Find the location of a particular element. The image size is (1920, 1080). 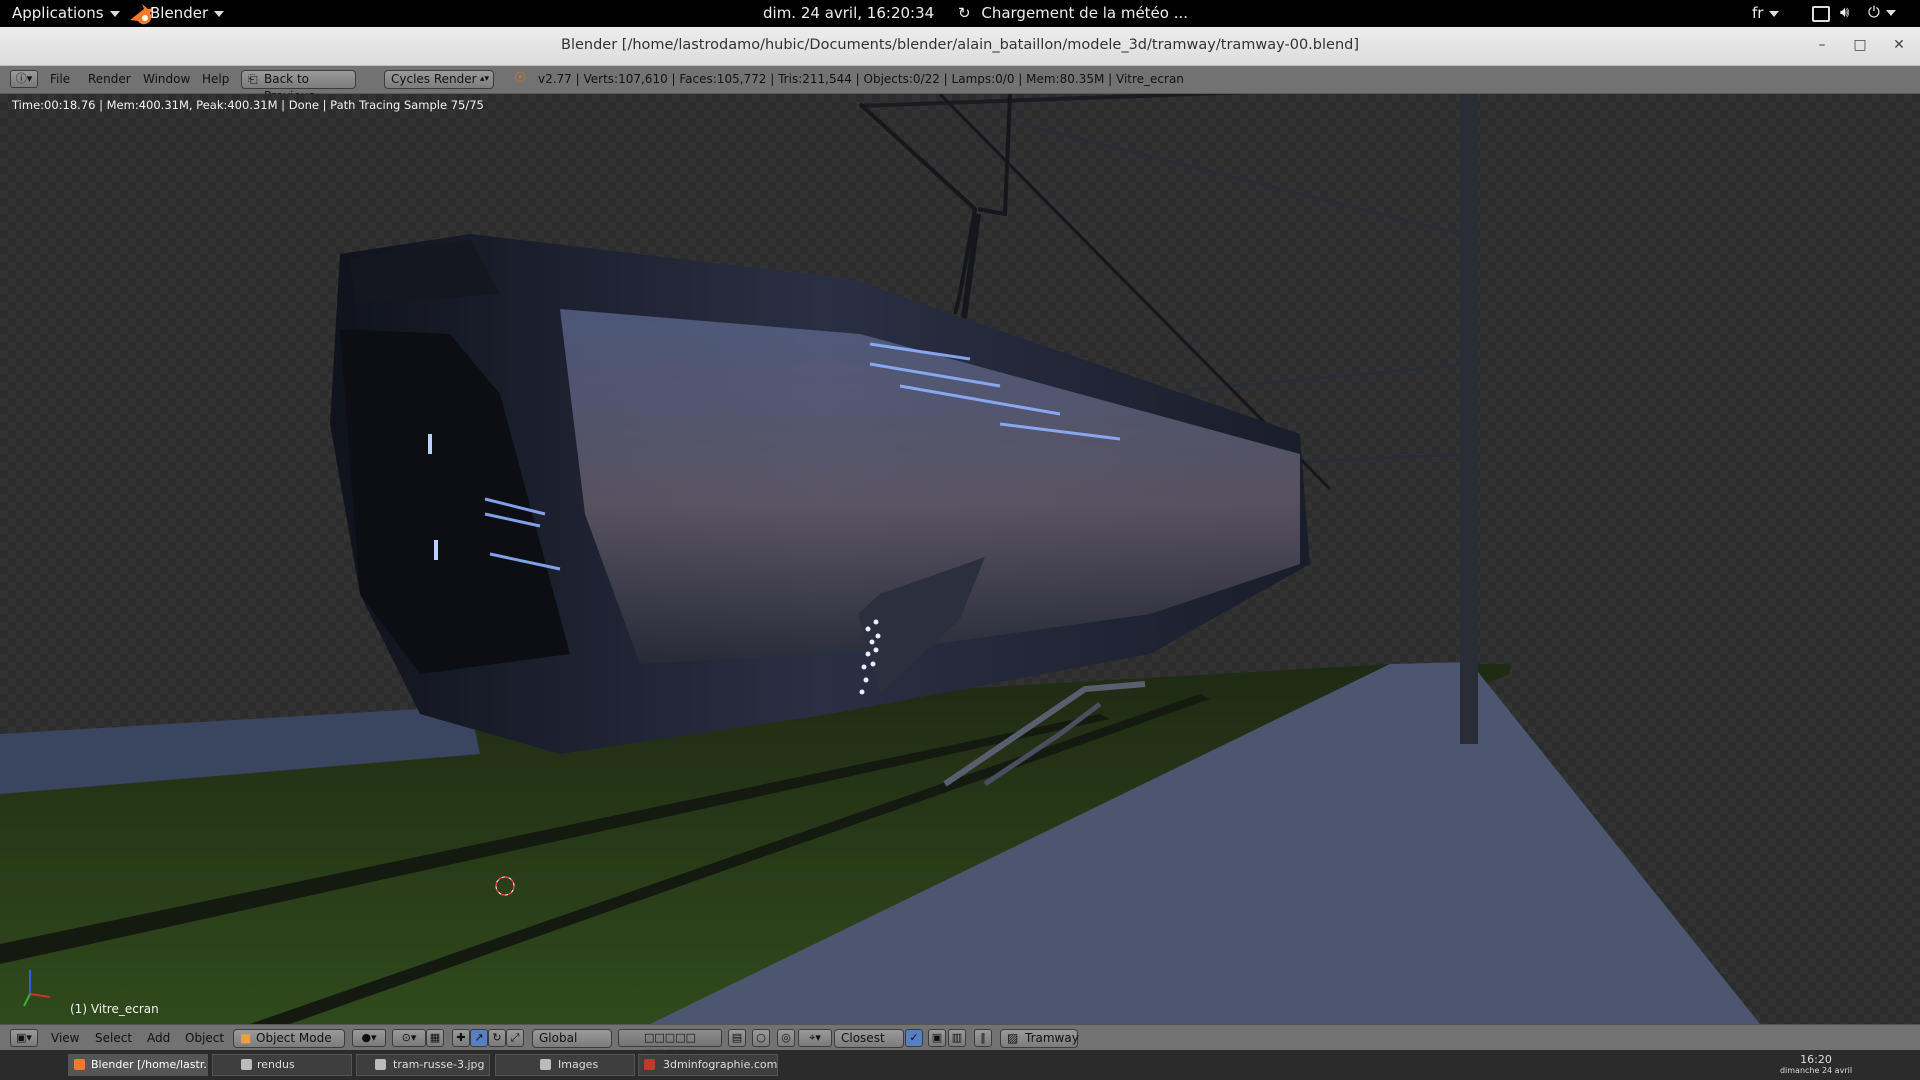

scene-value: Tramway is located at coordinates (1052, 1038).